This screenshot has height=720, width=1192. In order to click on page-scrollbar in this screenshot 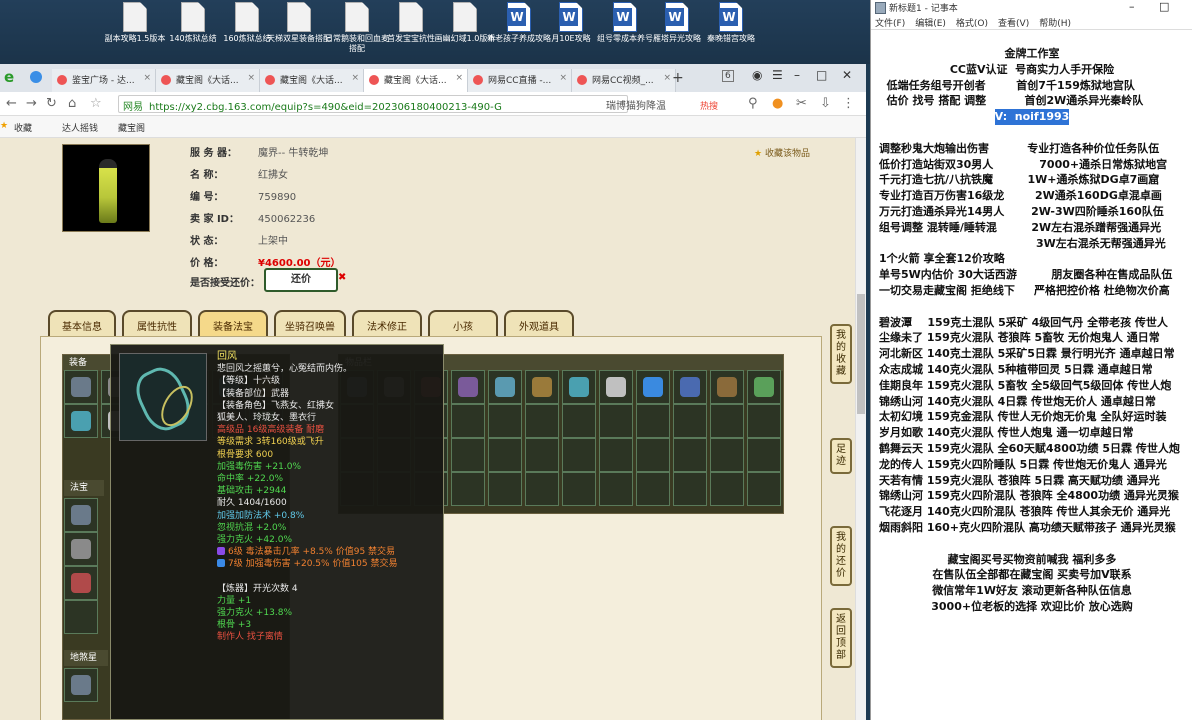, I will do `click(860, 429)`.